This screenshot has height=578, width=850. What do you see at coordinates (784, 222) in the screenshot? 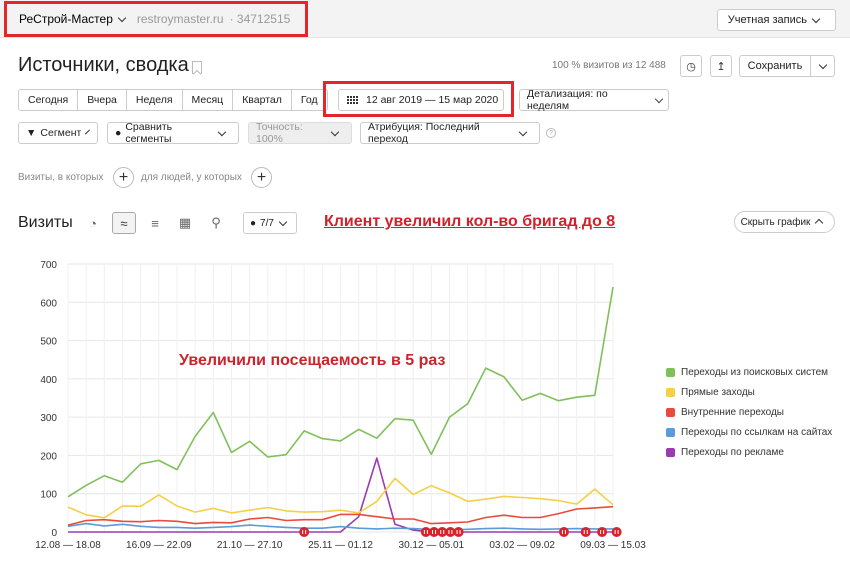
I see `hide-chart-button: Скрыть график` at bounding box center [784, 222].